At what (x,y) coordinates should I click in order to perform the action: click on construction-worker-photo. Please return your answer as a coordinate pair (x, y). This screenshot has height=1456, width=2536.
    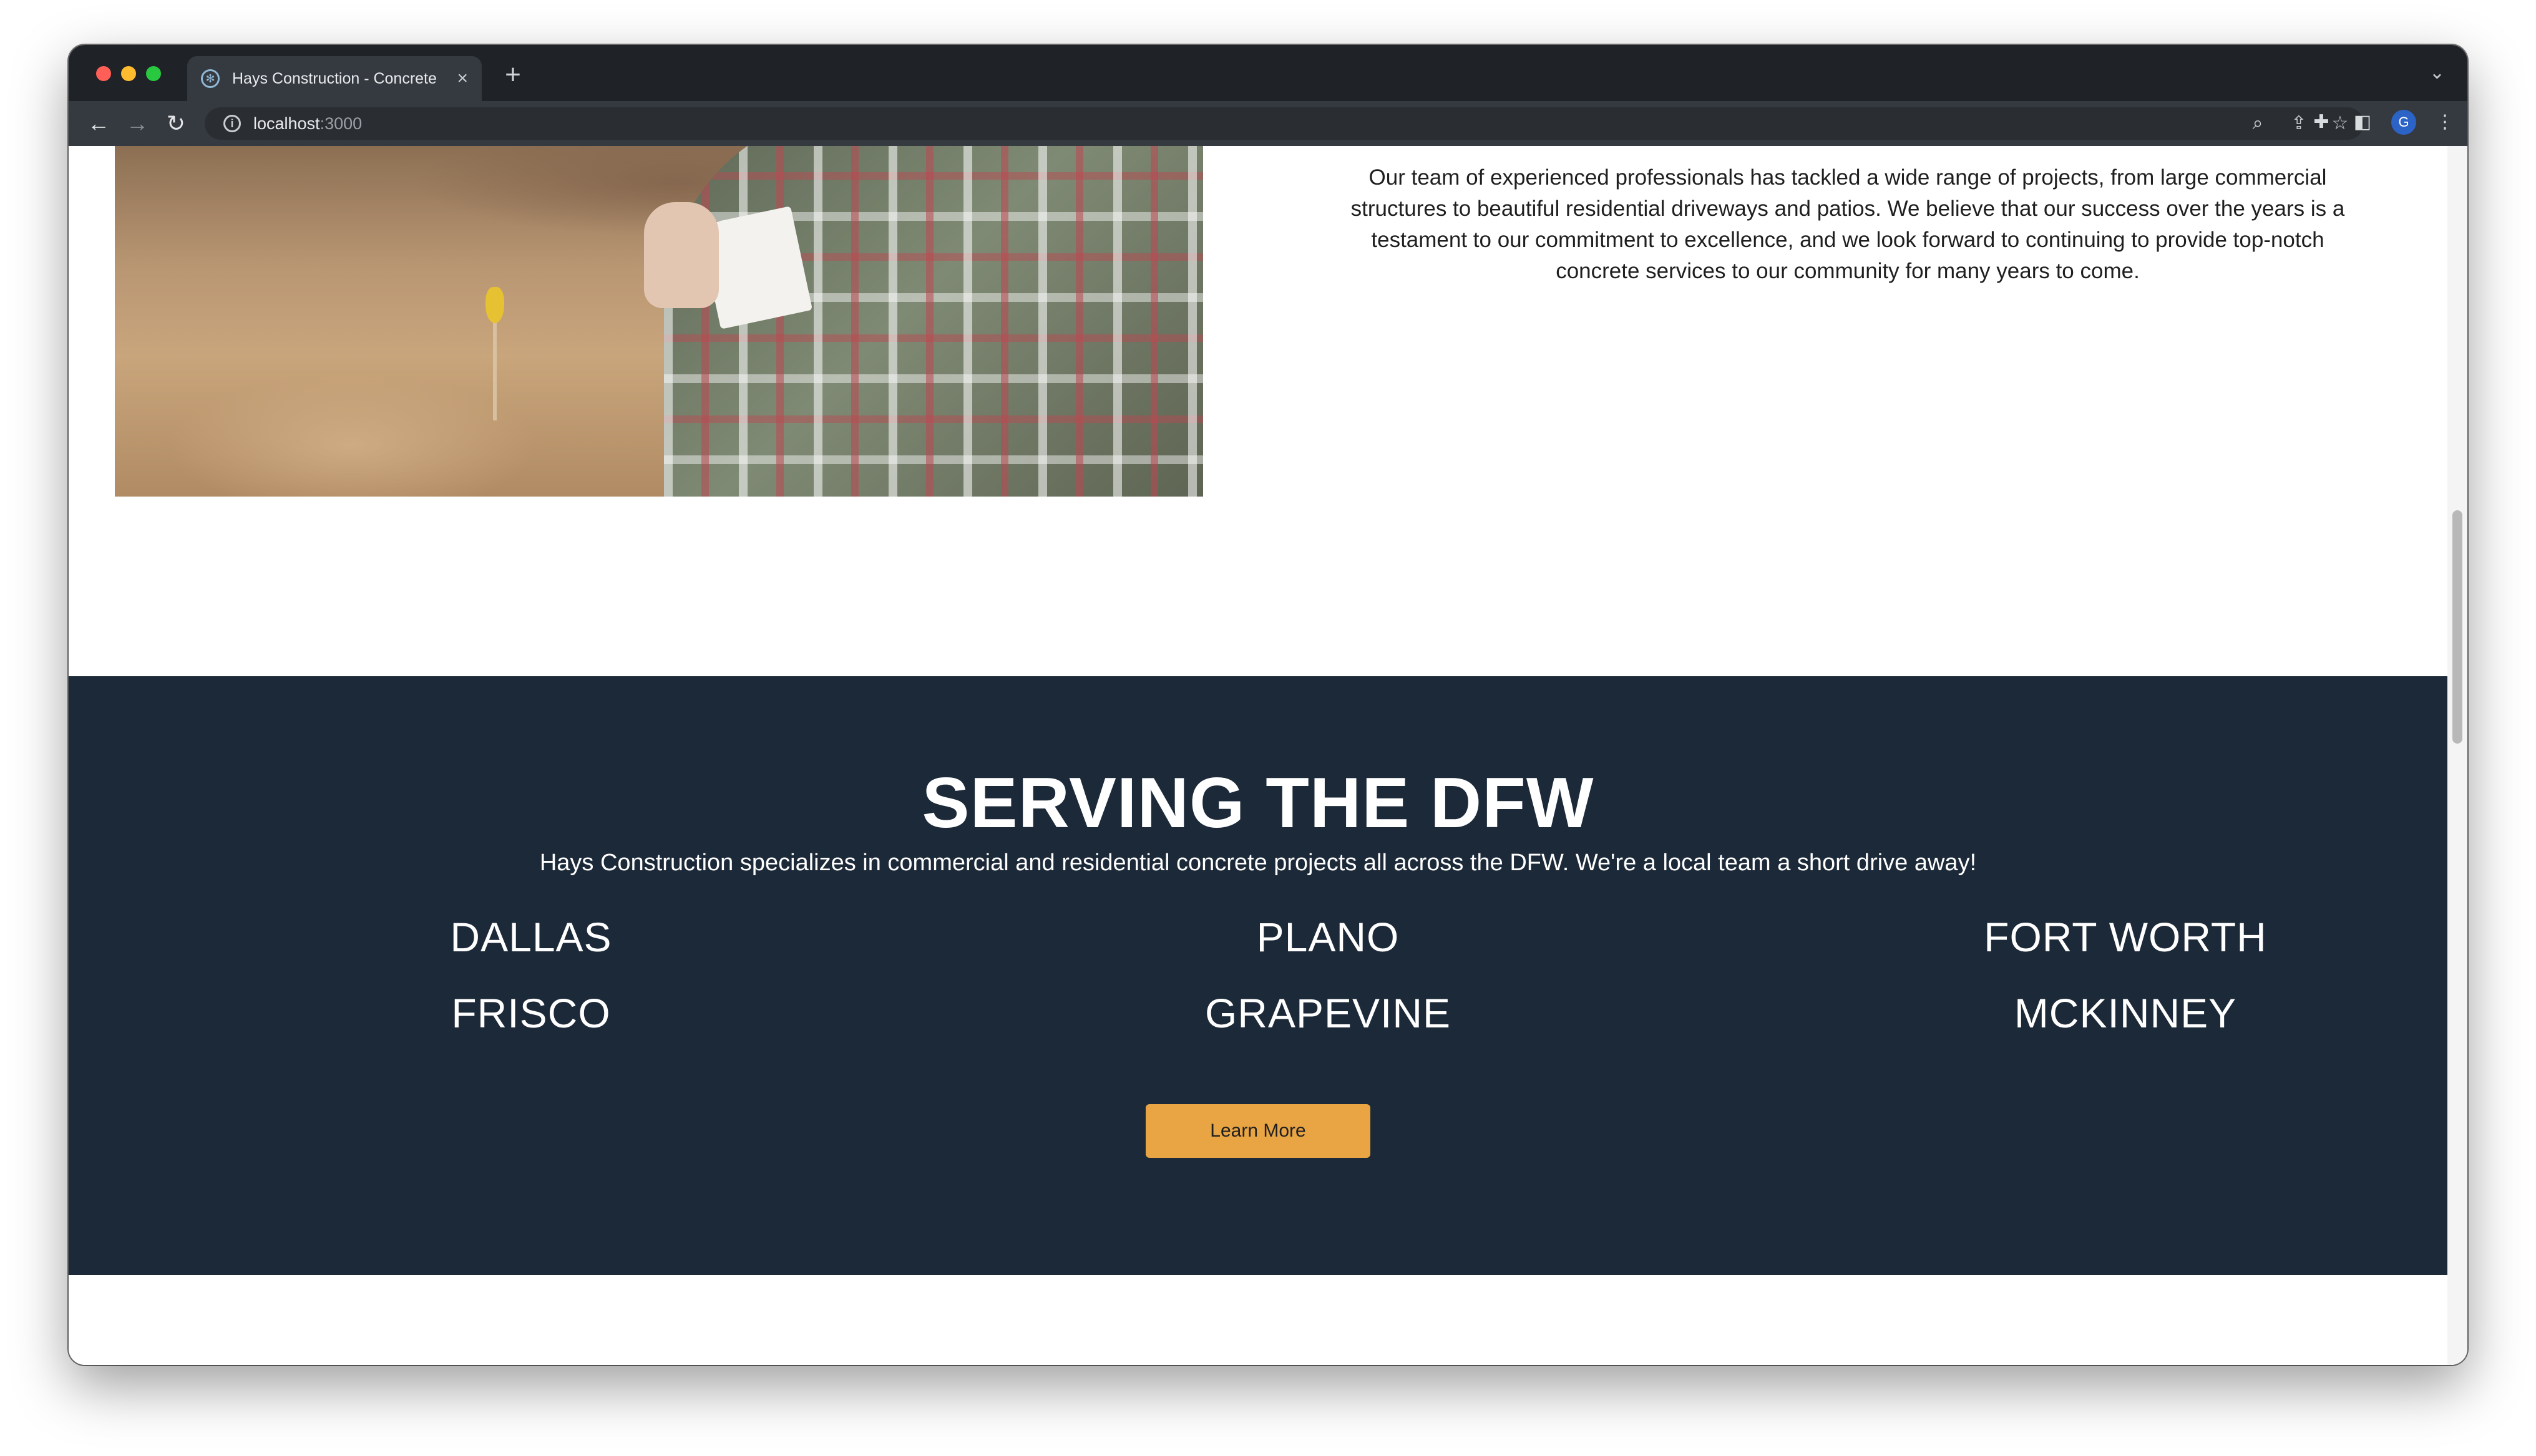
    Looking at the image, I should click on (659, 322).